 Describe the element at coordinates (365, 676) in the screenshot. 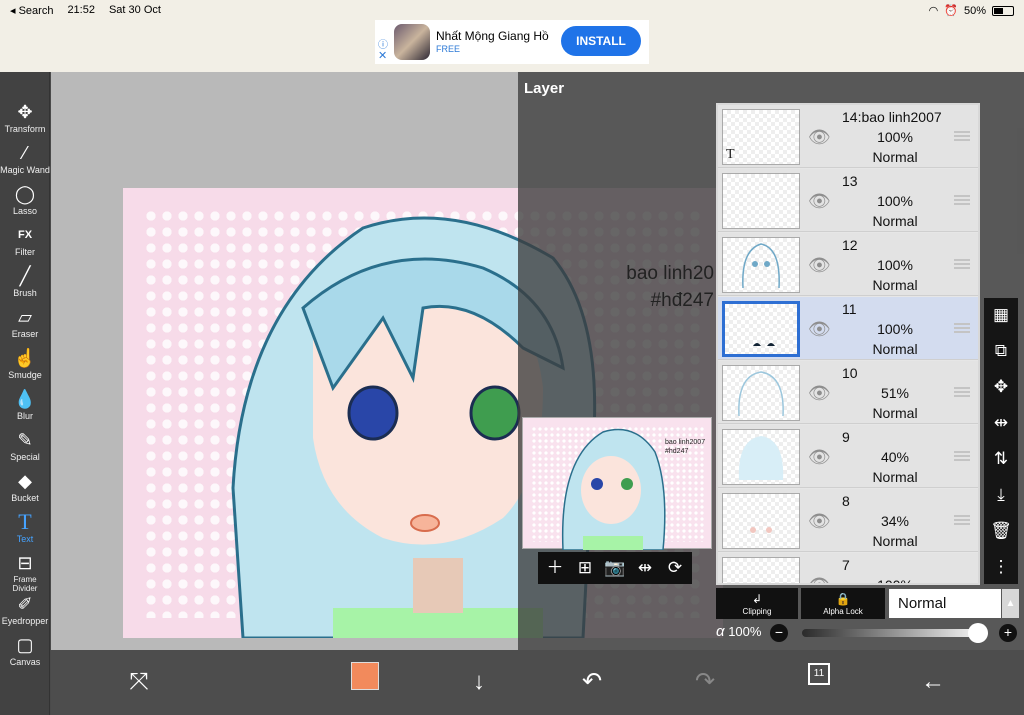

I see `color-swatch` at that location.